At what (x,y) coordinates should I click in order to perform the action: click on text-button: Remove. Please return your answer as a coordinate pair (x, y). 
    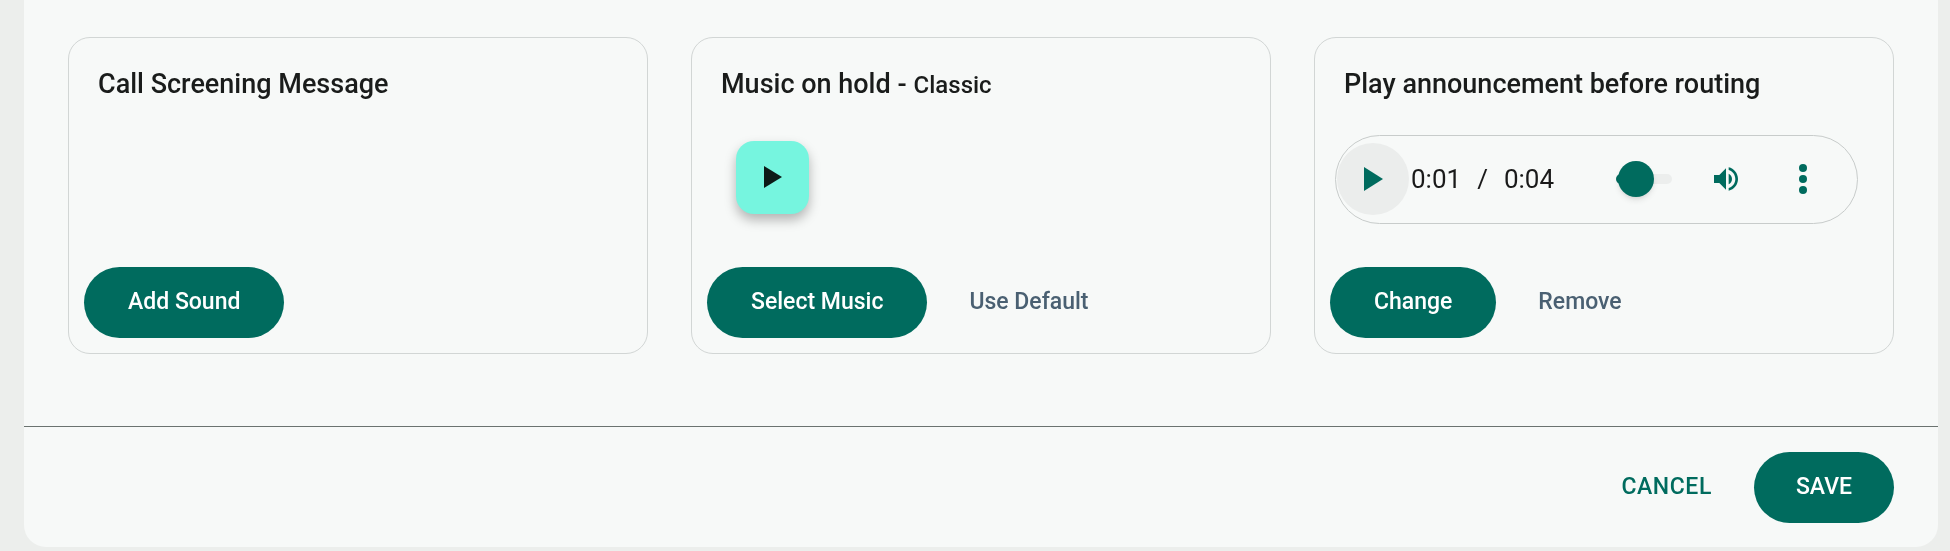
    Looking at the image, I should click on (1580, 302).